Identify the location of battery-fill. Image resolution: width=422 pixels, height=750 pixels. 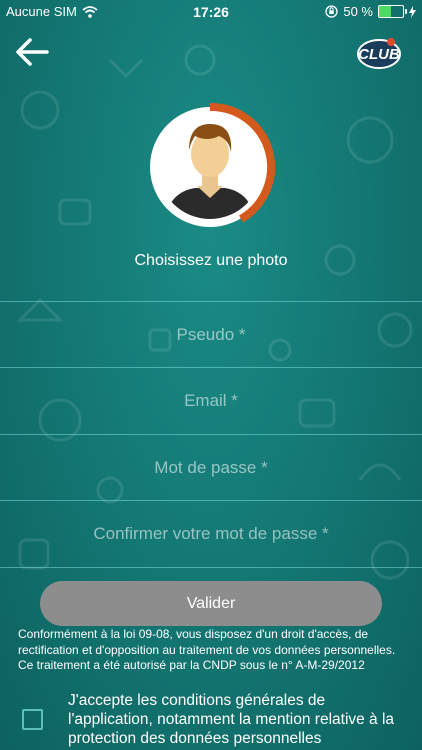
(385, 11).